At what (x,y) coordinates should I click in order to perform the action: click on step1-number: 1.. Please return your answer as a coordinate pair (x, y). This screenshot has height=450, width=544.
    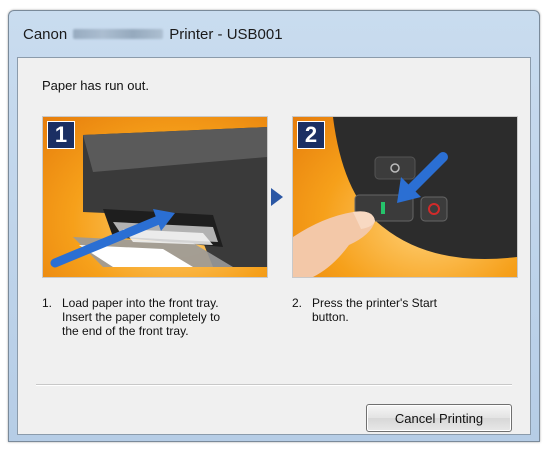
    Looking at the image, I should click on (47, 303).